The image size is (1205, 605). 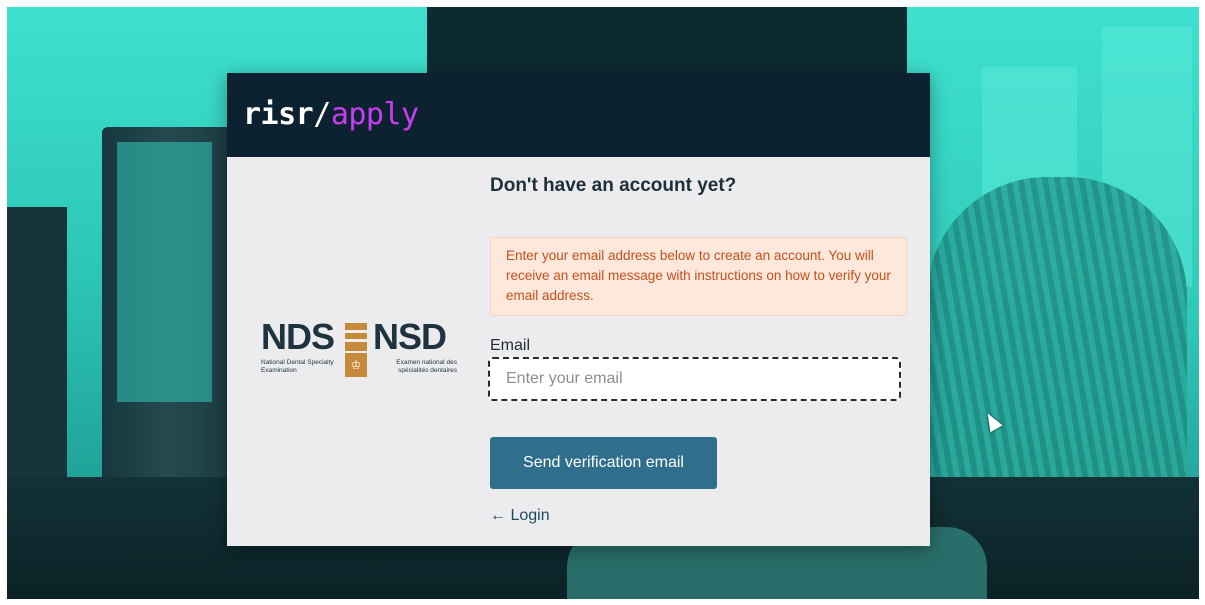 I want to click on email-field, so click(x=694, y=379).